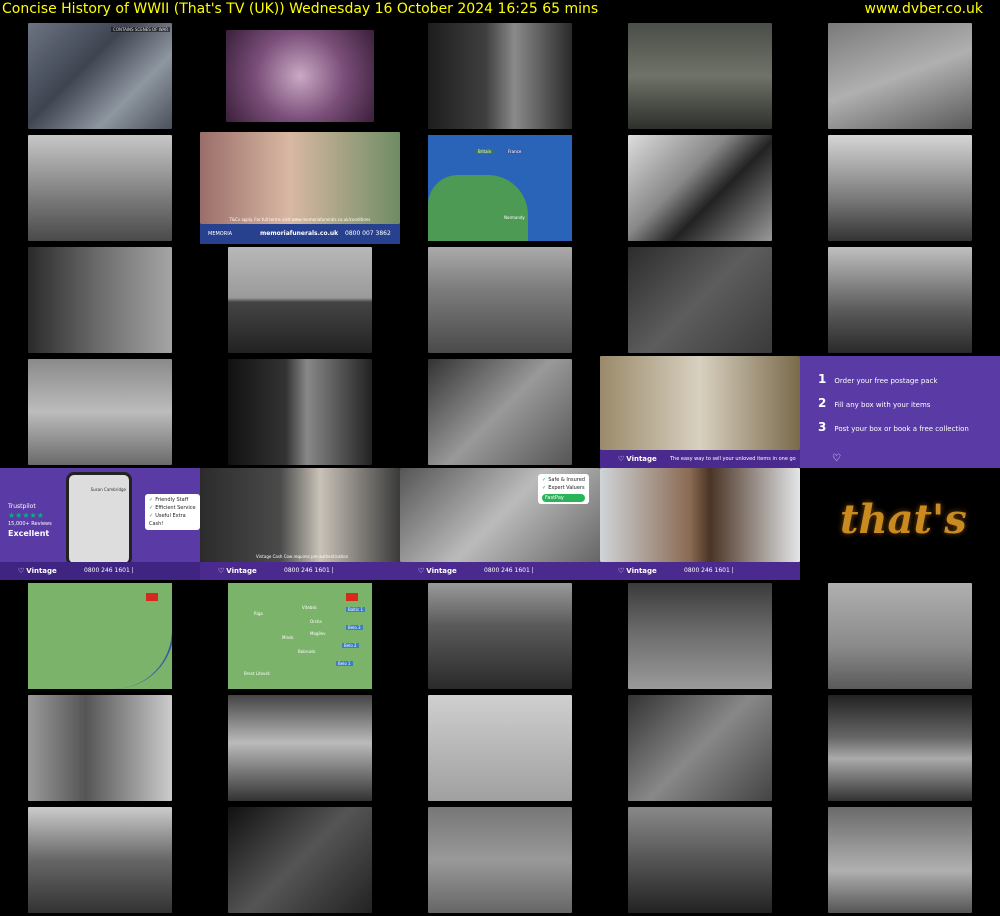 The height and width of the screenshot is (916, 1000). Describe the element at coordinates (99, 519) in the screenshot. I see `phone-mock: Susan Cambridge` at that location.